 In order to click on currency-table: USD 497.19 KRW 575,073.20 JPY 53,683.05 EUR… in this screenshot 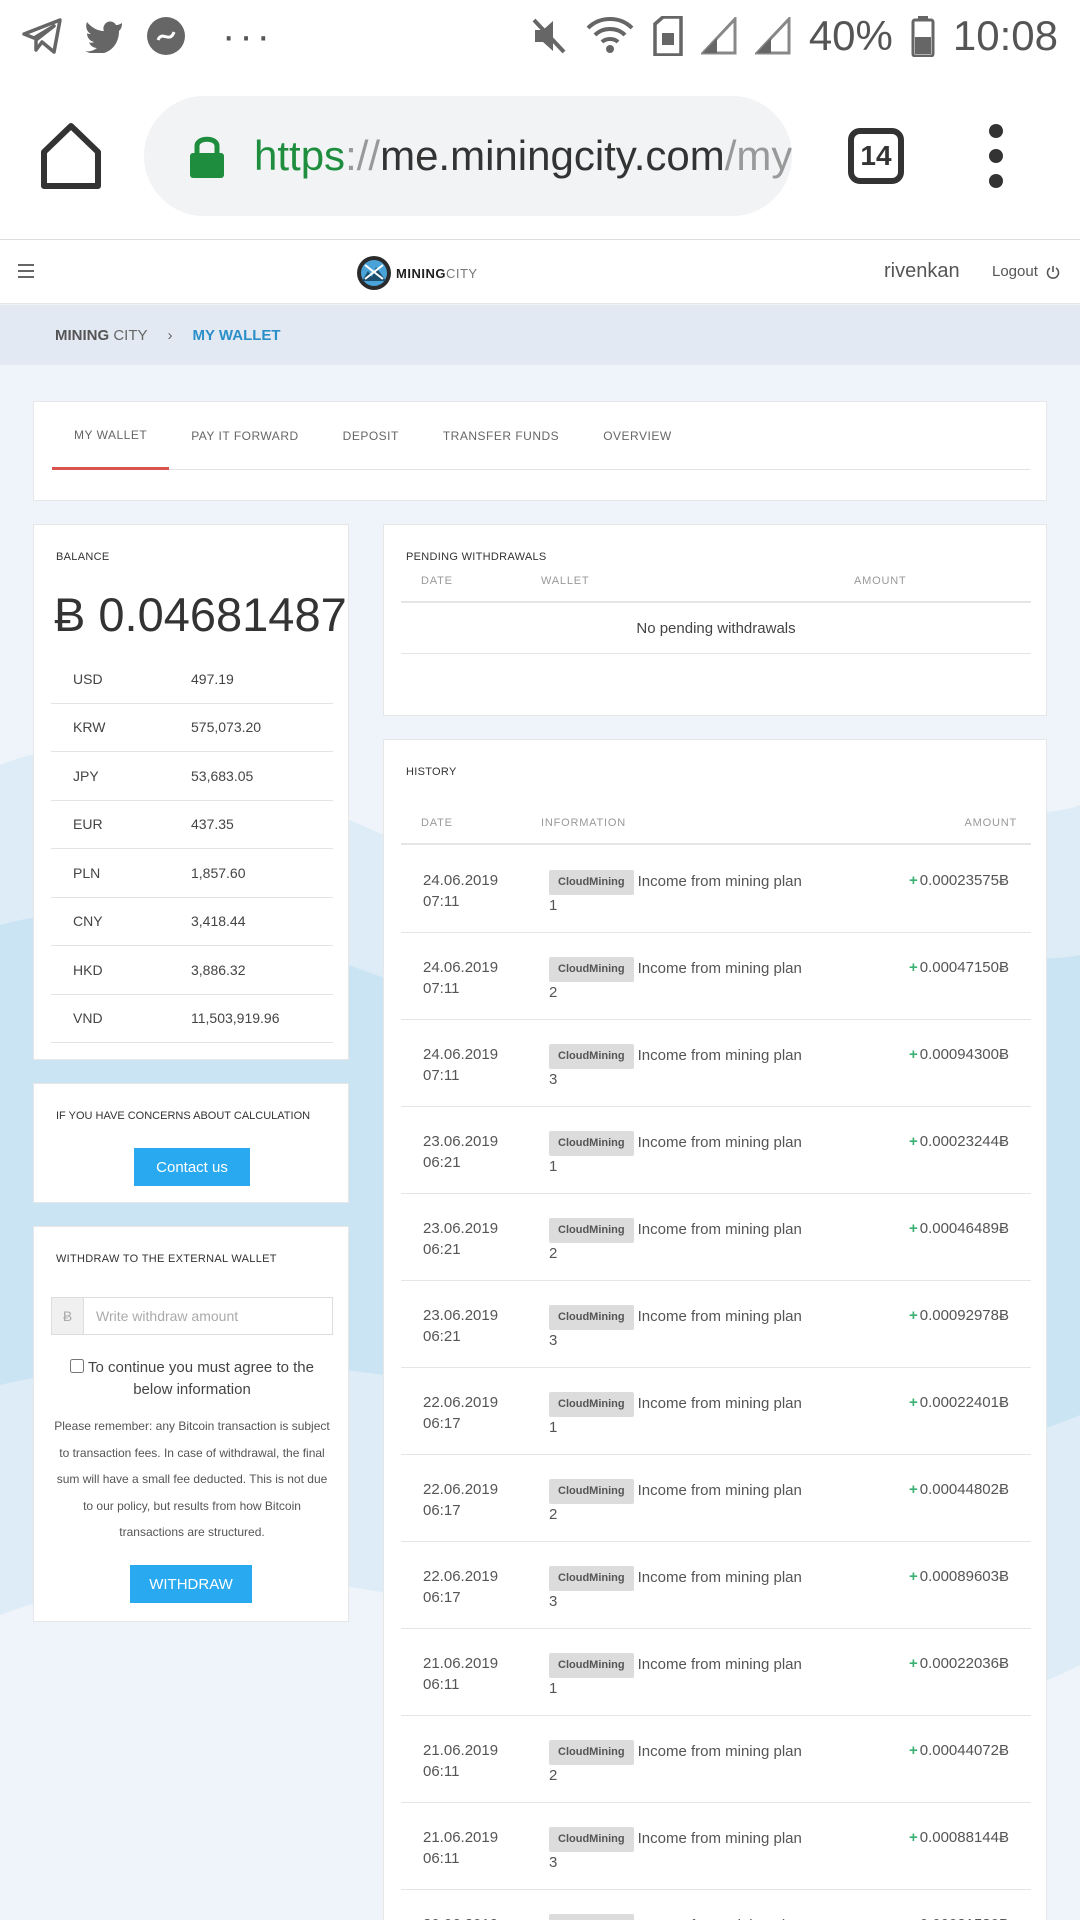, I will do `click(192, 849)`.